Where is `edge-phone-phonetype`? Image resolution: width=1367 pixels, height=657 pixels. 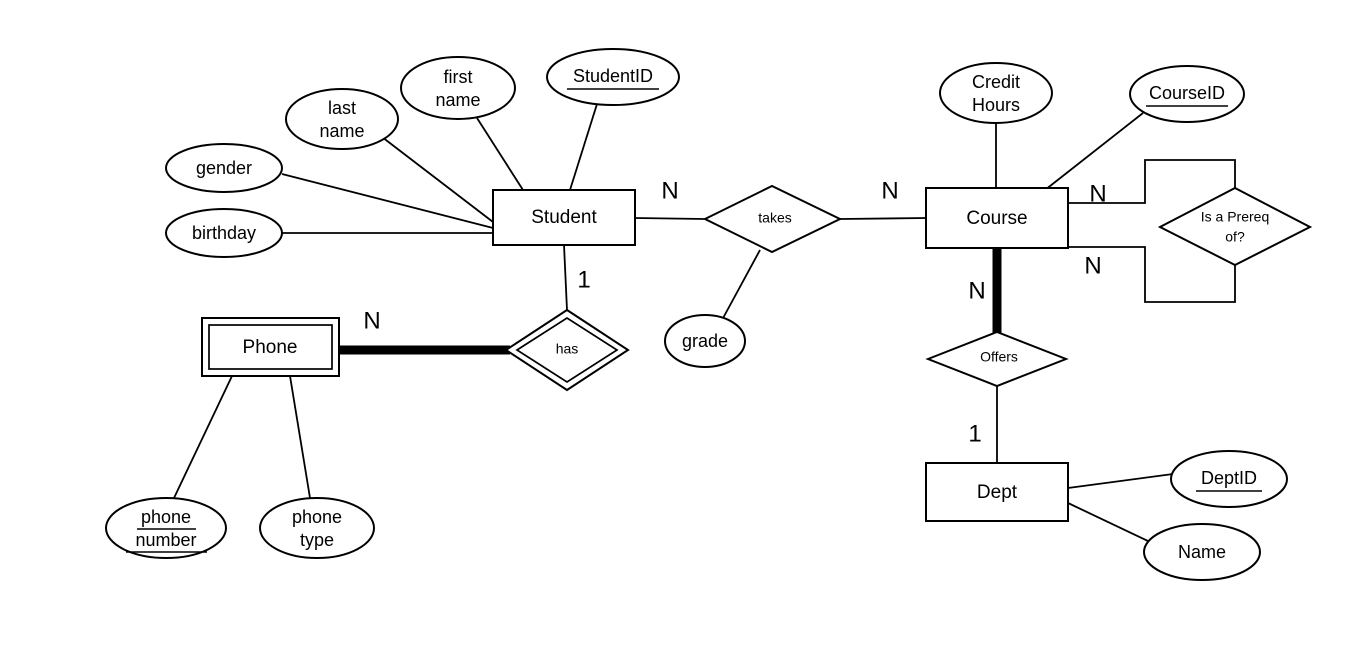
edge-phone-phonetype is located at coordinates (300, 437).